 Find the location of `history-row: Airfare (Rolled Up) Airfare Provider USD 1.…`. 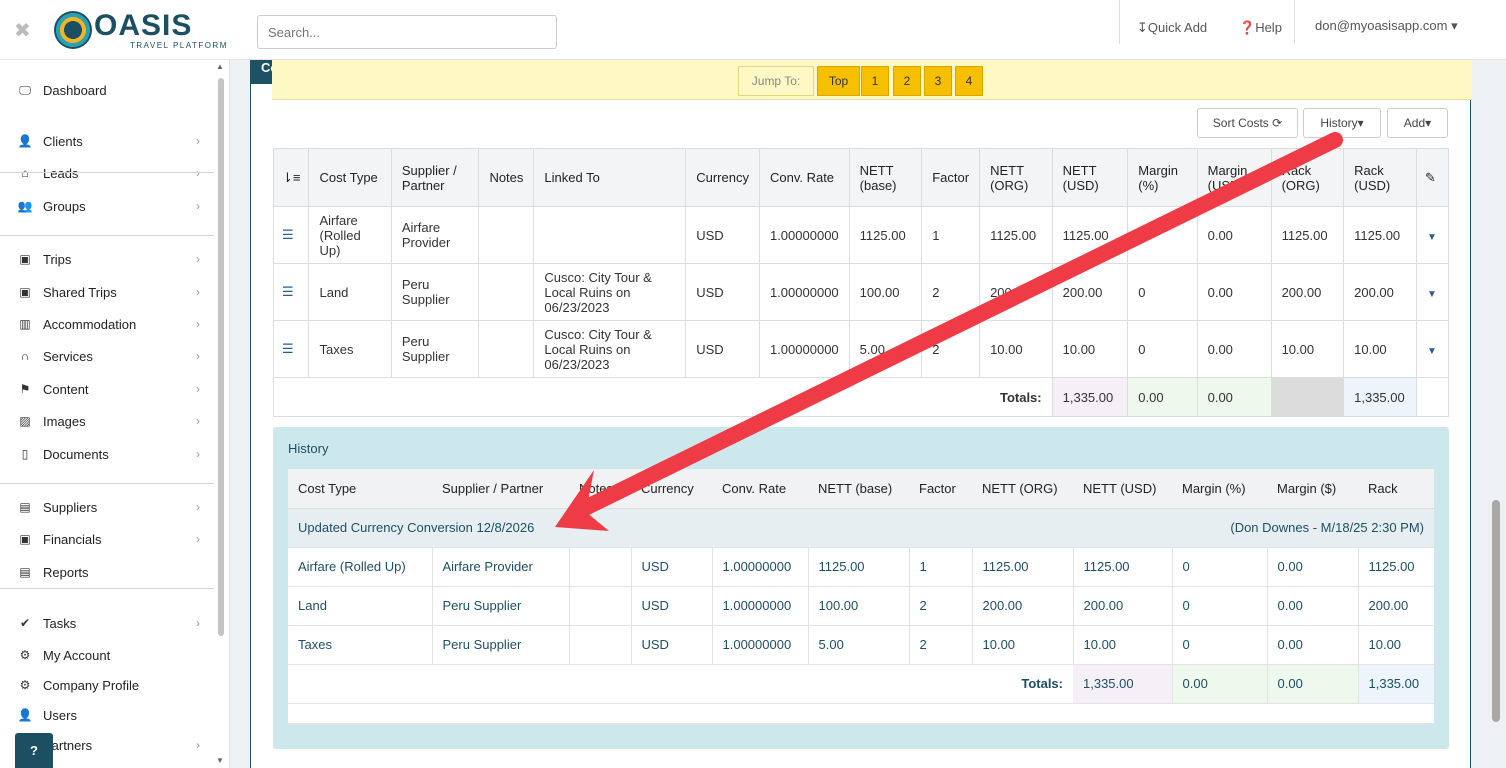

history-row: Airfare (Rolled Up) Airfare Provider USD 1.… is located at coordinates (861, 567).